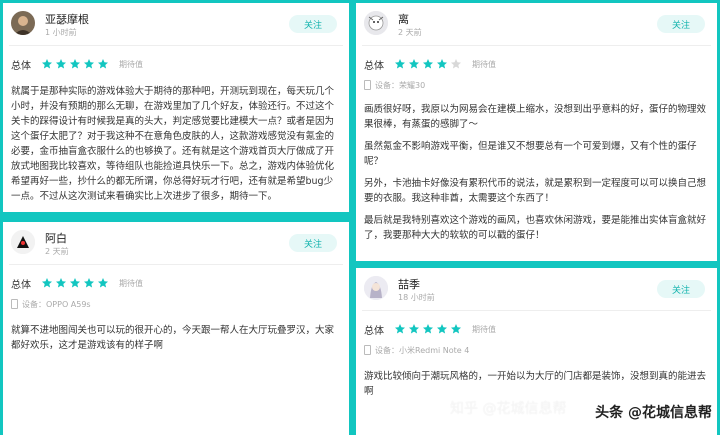  I want to click on timestamp: 18 小时前, so click(416, 297).